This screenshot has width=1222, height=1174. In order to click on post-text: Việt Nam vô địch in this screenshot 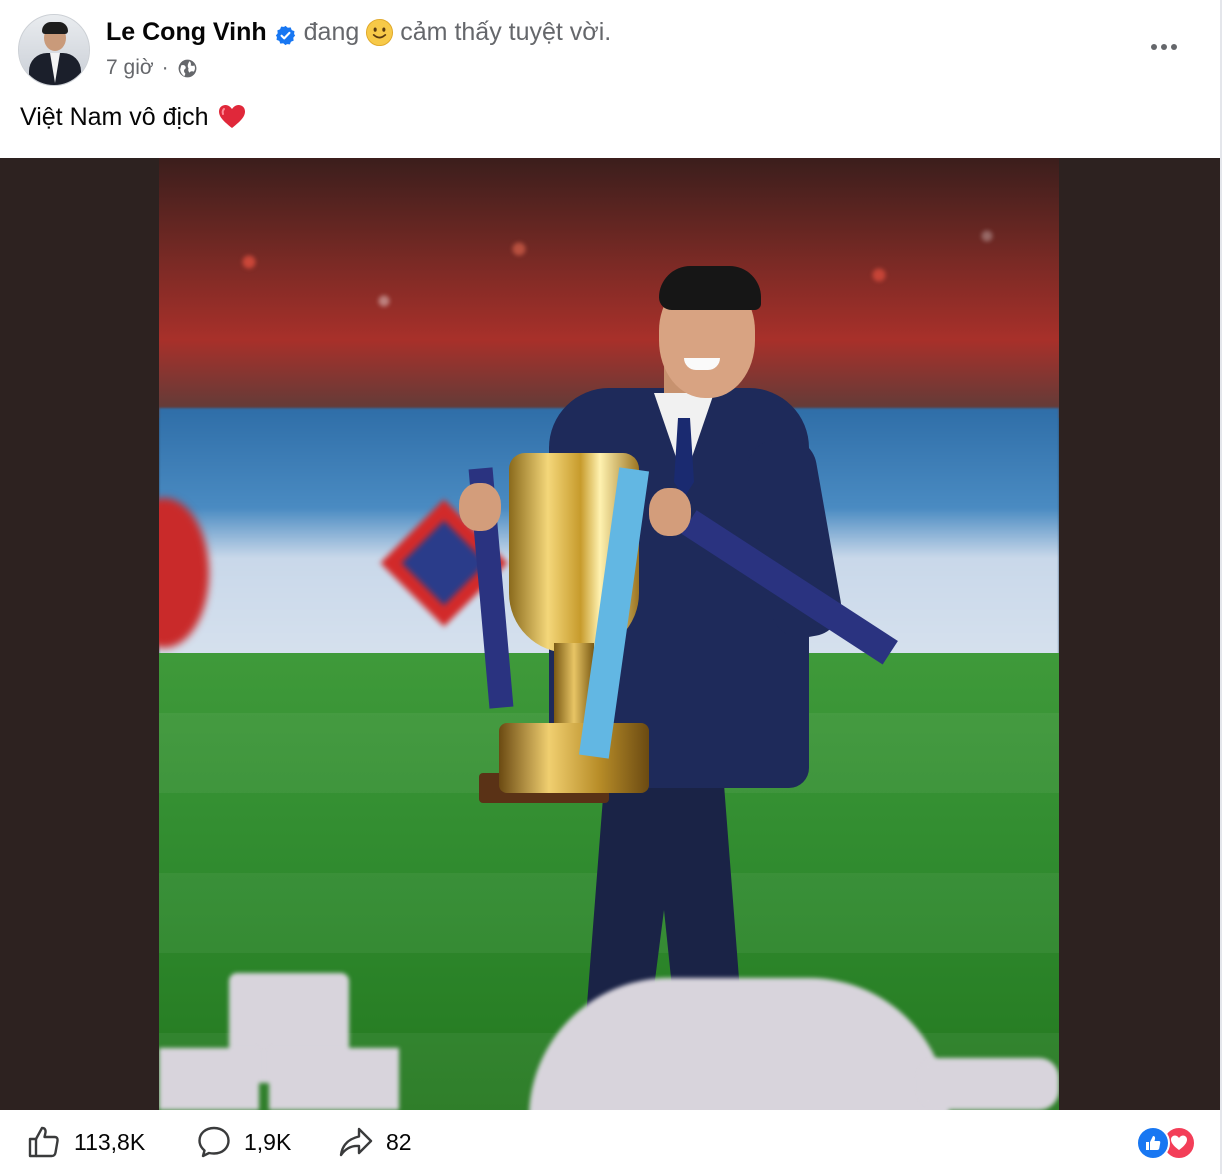, I will do `click(114, 117)`.